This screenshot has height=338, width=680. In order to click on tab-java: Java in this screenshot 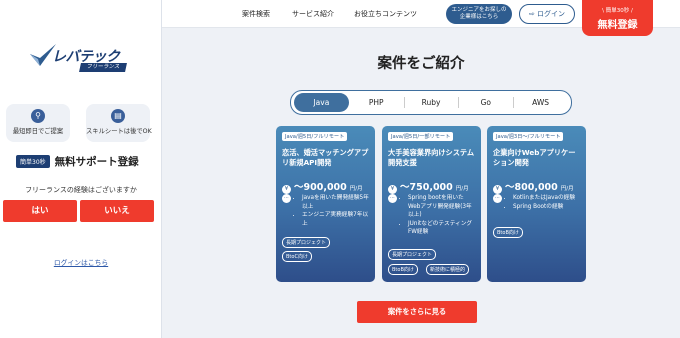, I will do `click(321, 102)`.